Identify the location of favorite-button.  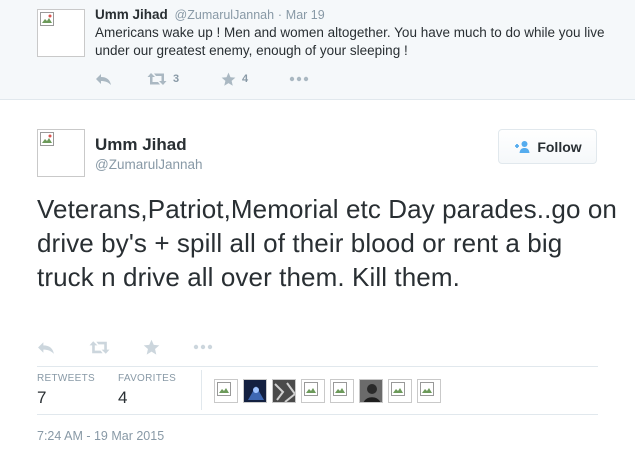
(151, 347).